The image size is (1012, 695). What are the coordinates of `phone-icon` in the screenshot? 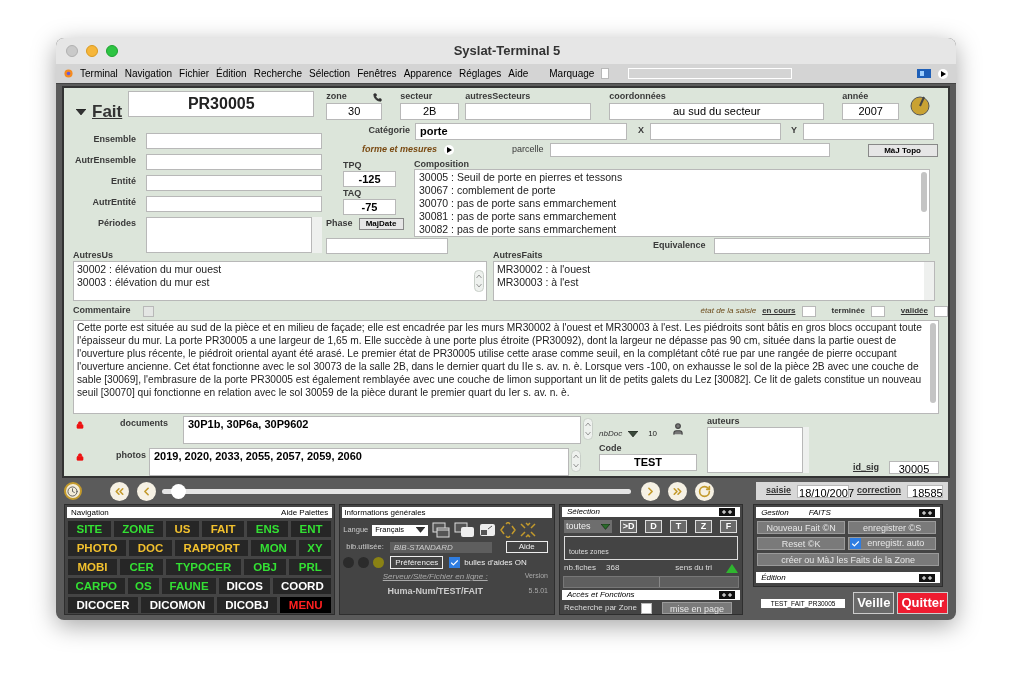 It's located at (378, 97).